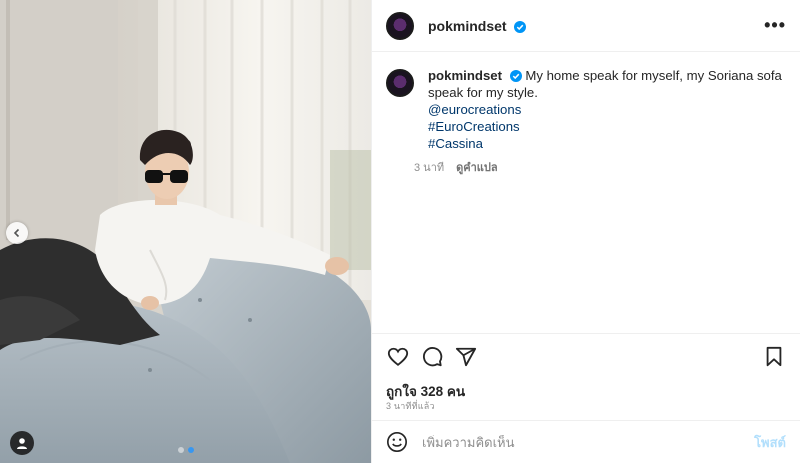 The height and width of the screenshot is (463, 800). I want to click on comment-bubble-icon, so click(433, 357).